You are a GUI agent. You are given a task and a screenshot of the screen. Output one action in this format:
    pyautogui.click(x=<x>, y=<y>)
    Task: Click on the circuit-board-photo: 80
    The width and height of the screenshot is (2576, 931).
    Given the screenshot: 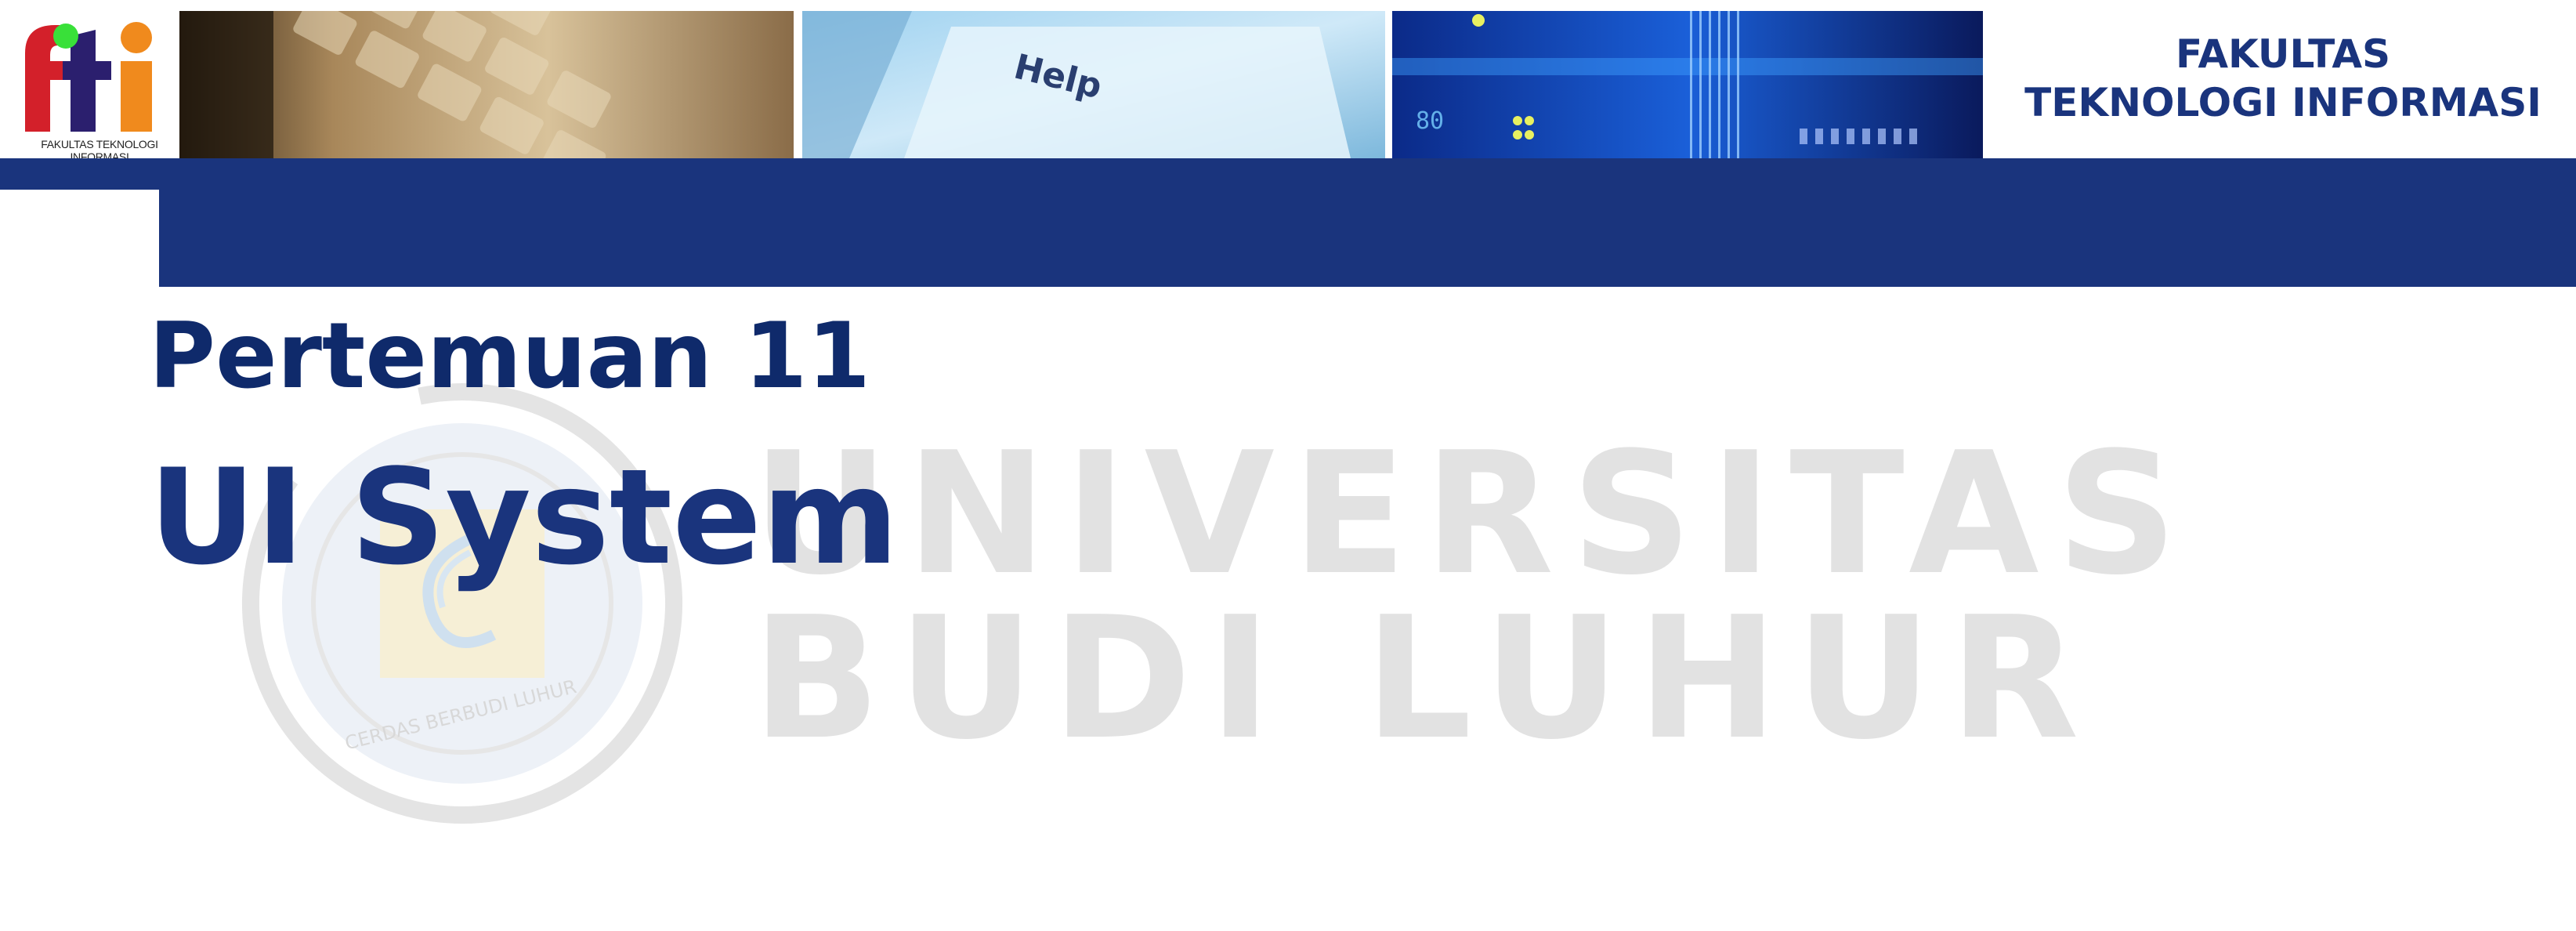 What is the action you would take?
    pyautogui.click(x=1688, y=84)
    